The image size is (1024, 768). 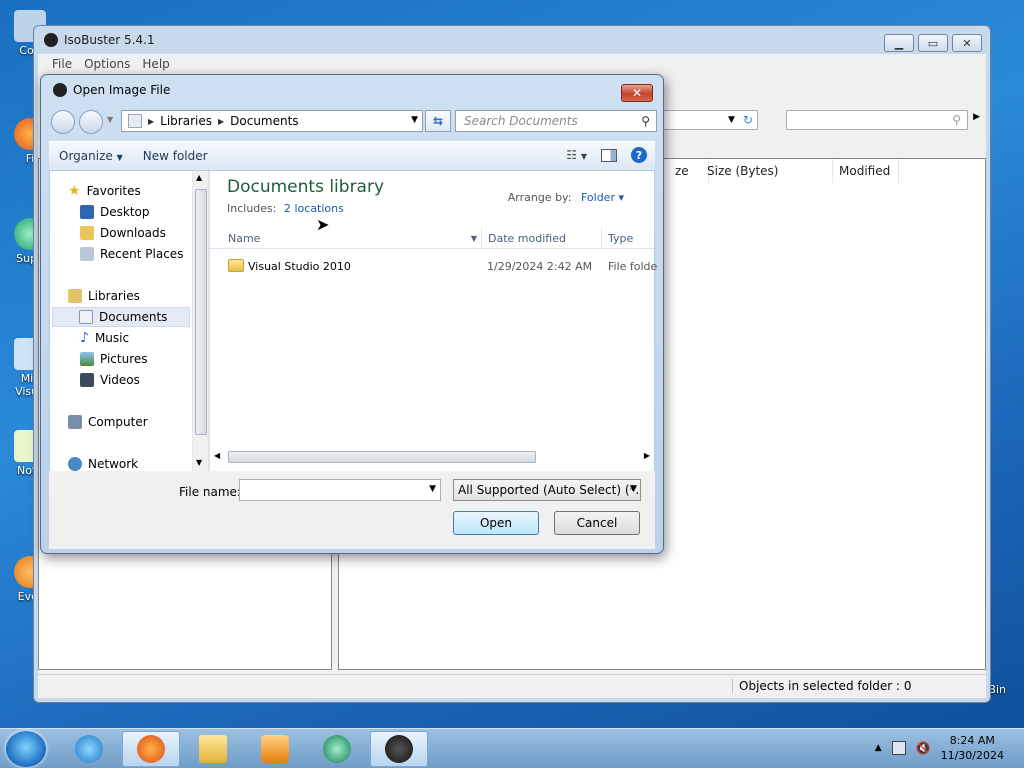 What do you see at coordinates (120, 380) in the screenshot?
I see `nav-label: Videos` at bounding box center [120, 380].